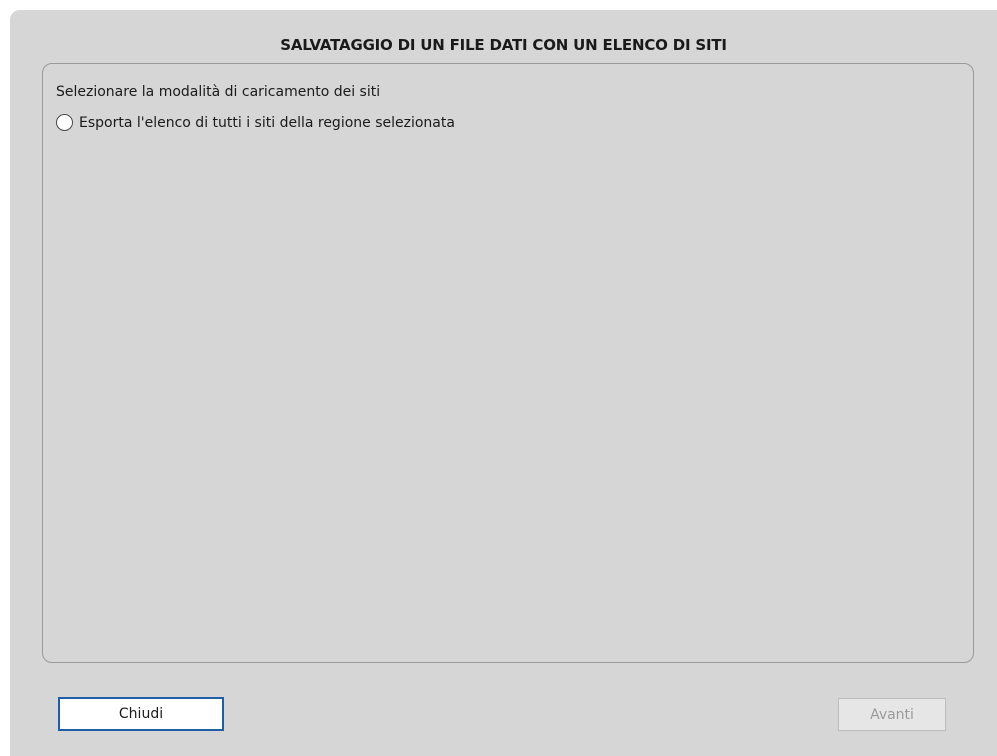  I want to click on close-button: Chiudi, so click(141, 714).